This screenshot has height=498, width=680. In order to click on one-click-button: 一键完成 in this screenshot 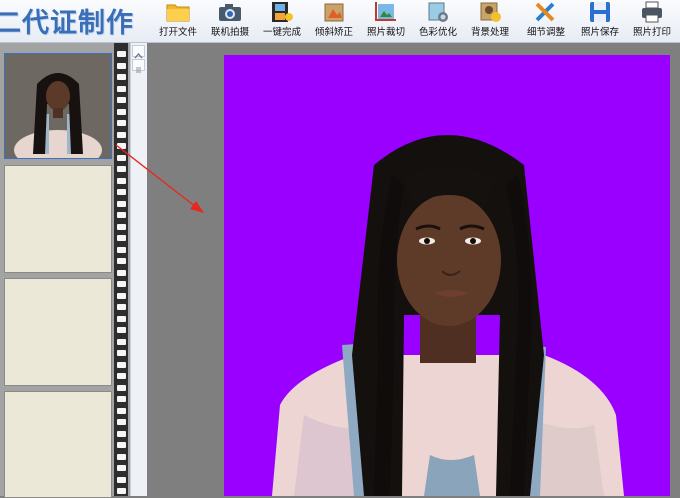, I will do `click(282, 21)`.